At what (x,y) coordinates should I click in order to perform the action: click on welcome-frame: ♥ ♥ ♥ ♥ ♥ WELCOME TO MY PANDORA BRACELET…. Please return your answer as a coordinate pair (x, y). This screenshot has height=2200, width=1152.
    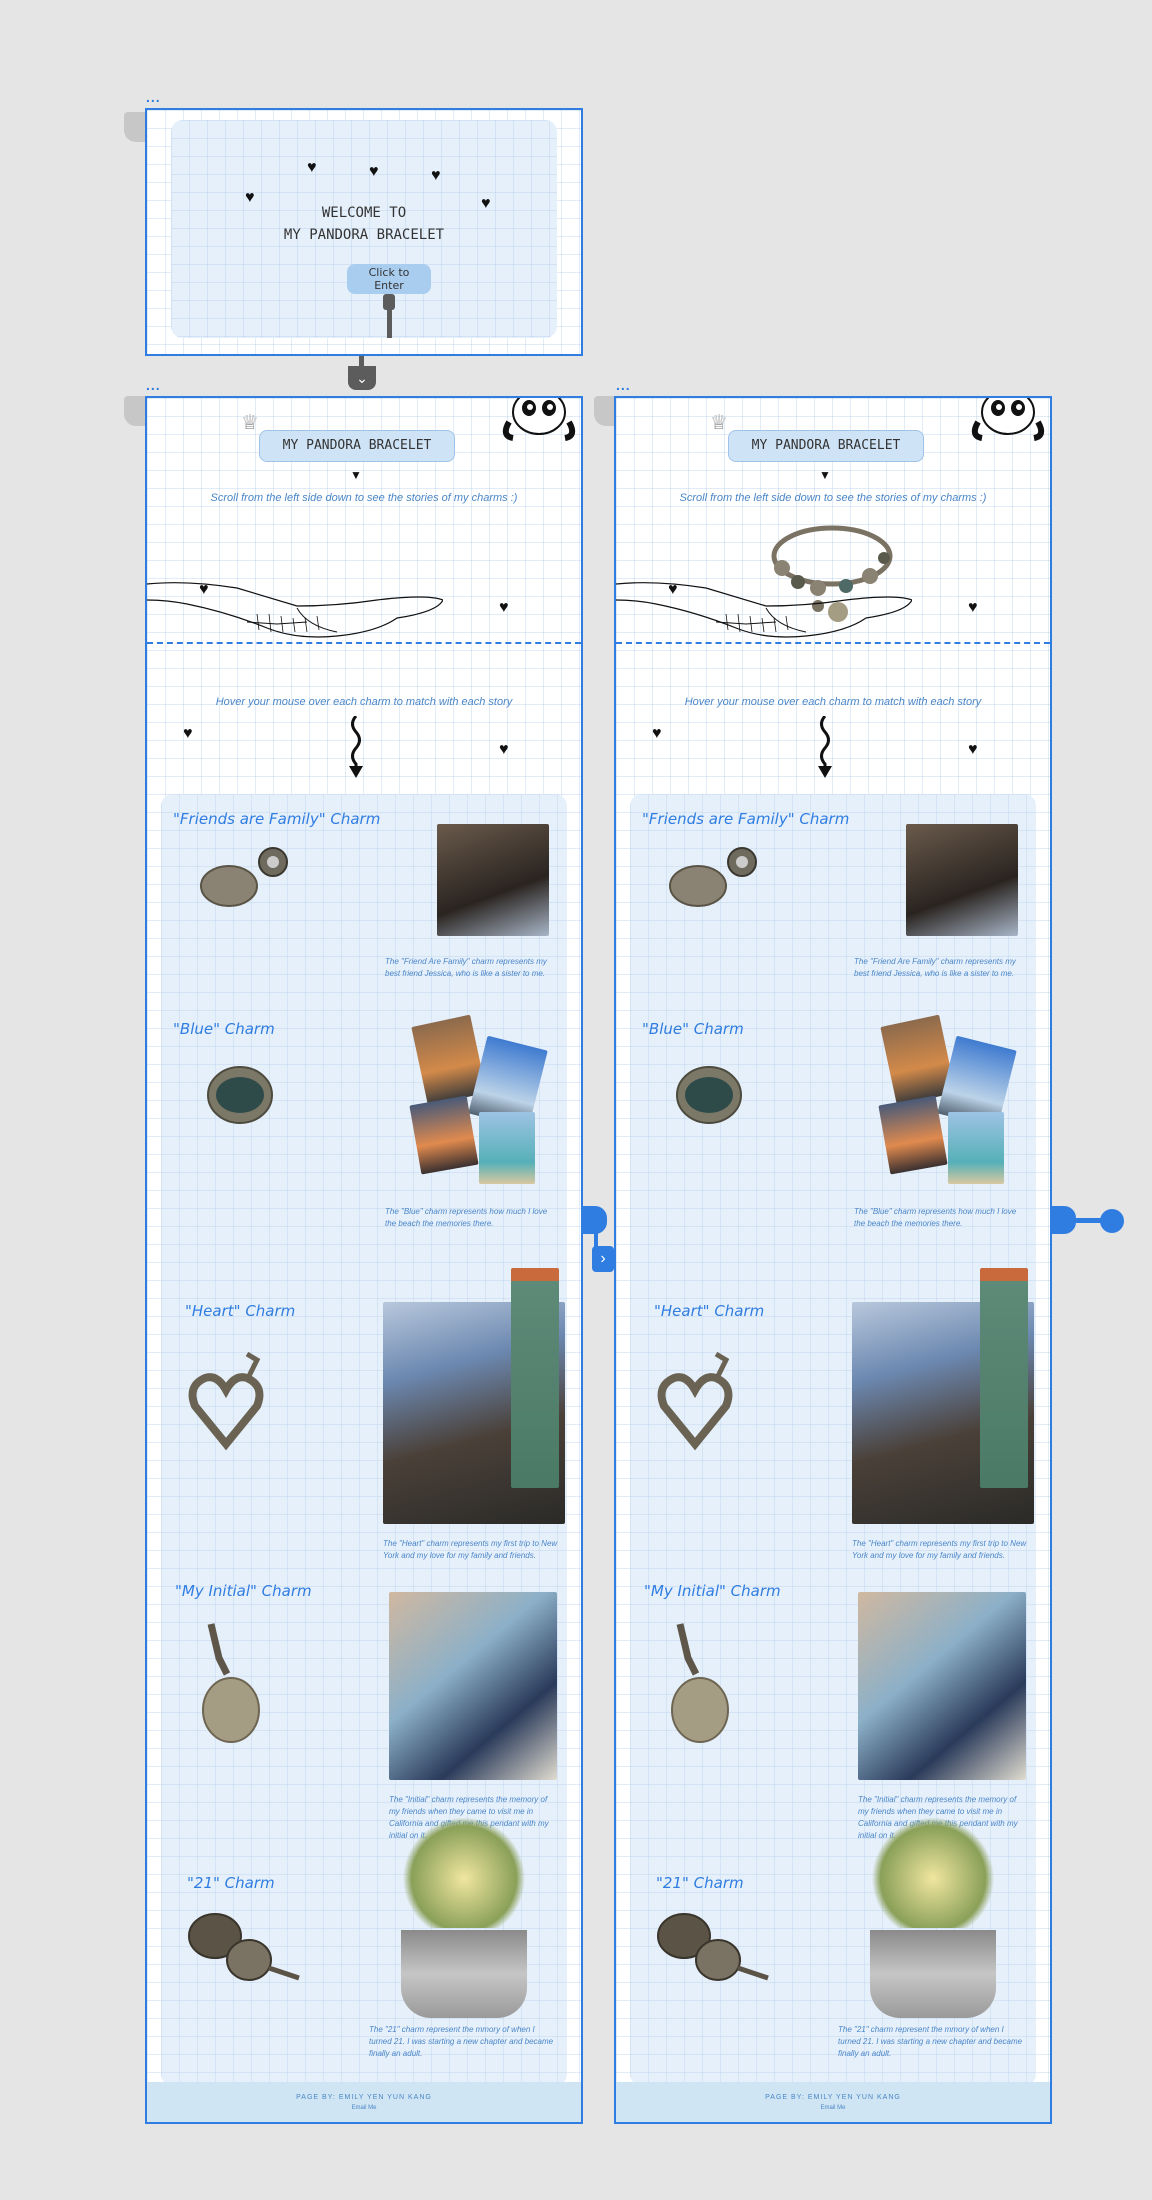
    Looking at the image, I should click on (364, 232).